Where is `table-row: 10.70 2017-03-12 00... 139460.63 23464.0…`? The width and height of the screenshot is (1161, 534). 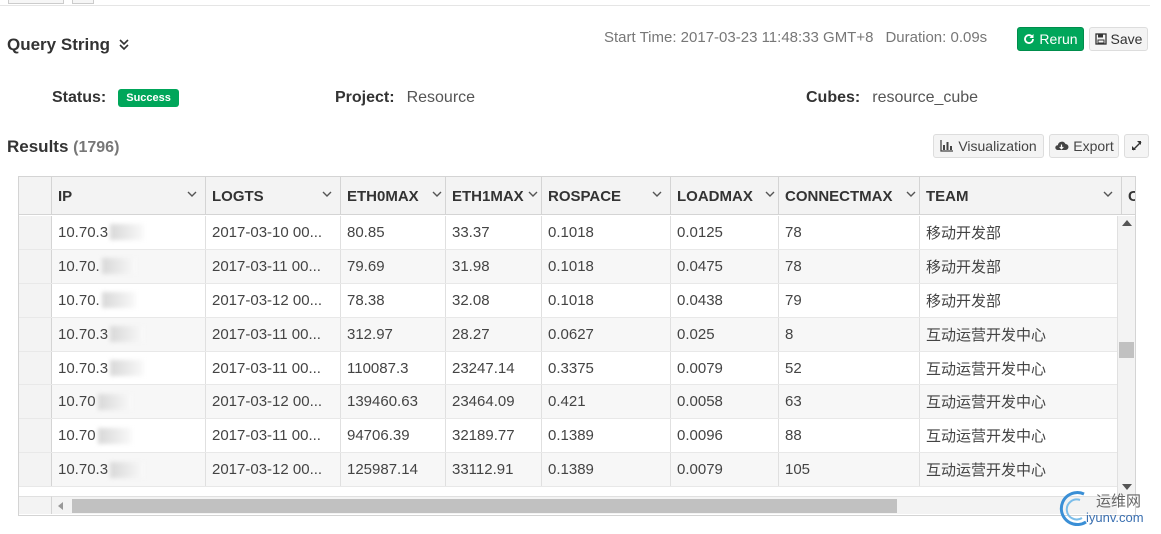 table-row: 10.70 2017-03-12 00... 139460.63 23464.0… is located at coordinates (570, 402).